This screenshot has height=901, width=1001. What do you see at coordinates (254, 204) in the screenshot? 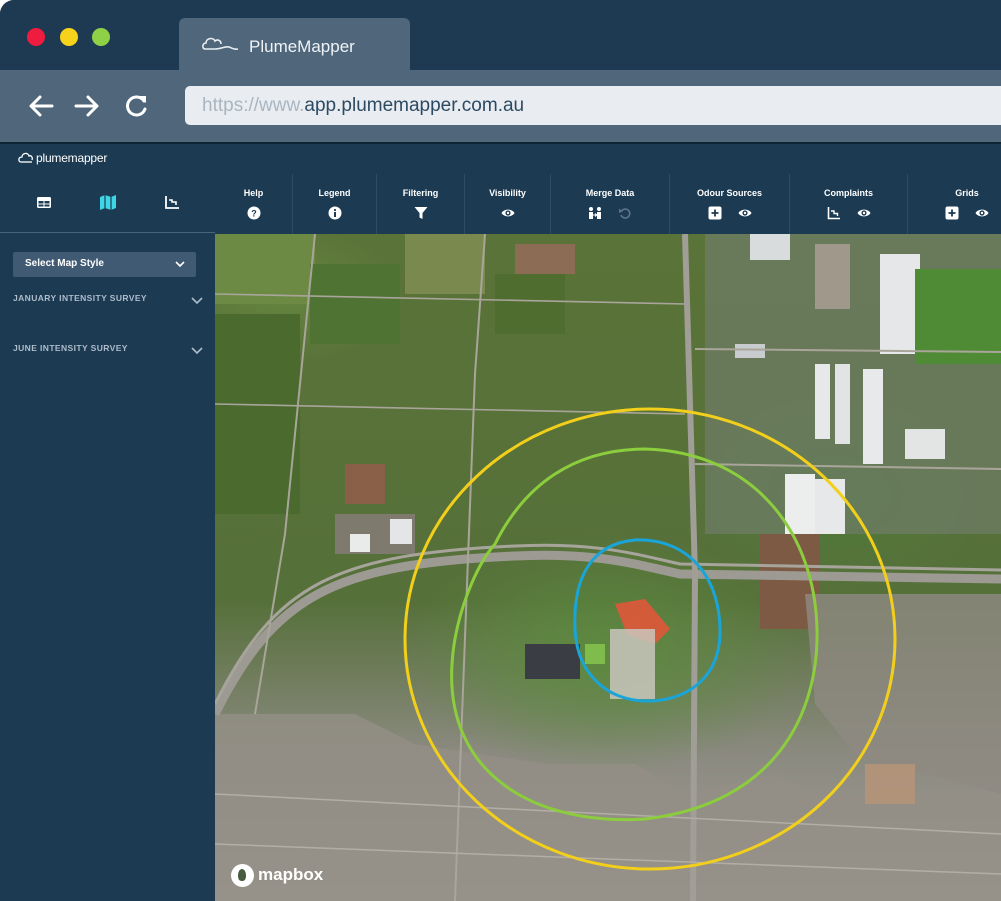
I see `tool-help: Help ?` at bounding box center [254, 204].